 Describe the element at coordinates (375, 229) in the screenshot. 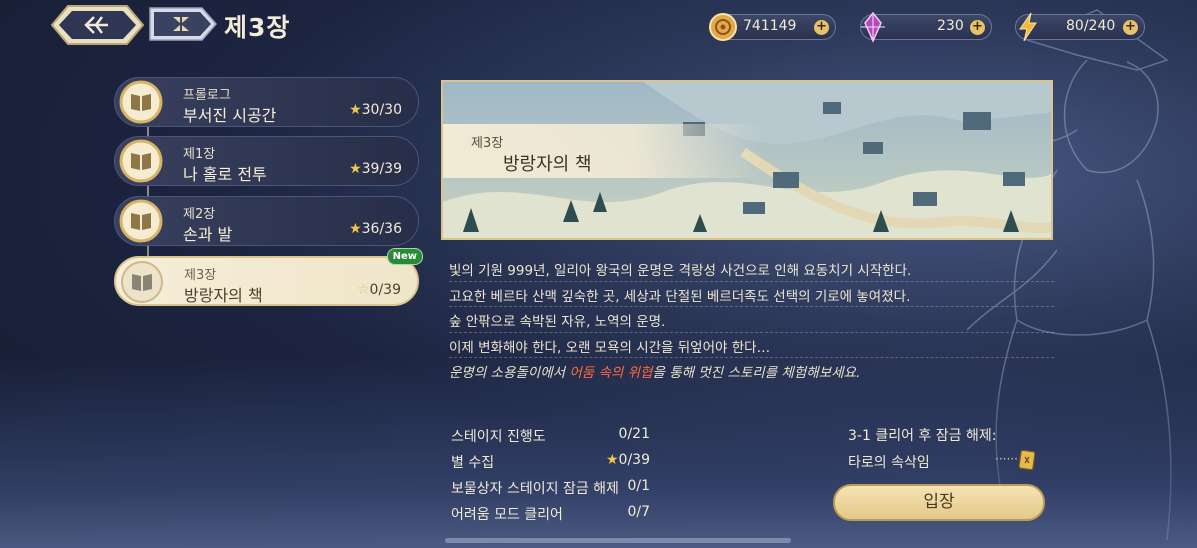

I see `chapter-stars: ★36/36` at that location.